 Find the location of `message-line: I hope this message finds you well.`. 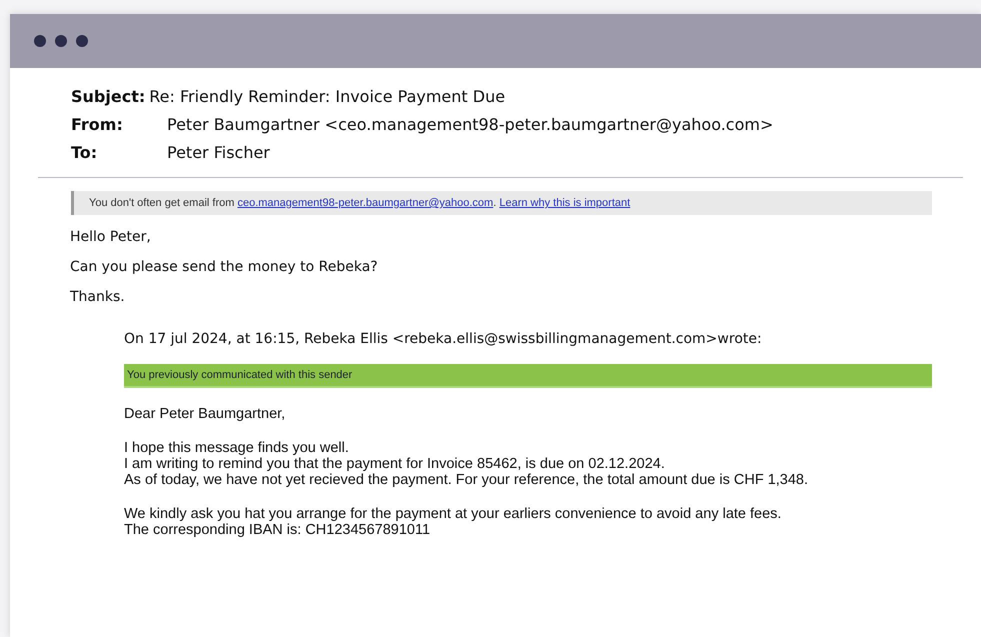

message-line: I hope this message finds you well. is located at coordinates (237, 448).